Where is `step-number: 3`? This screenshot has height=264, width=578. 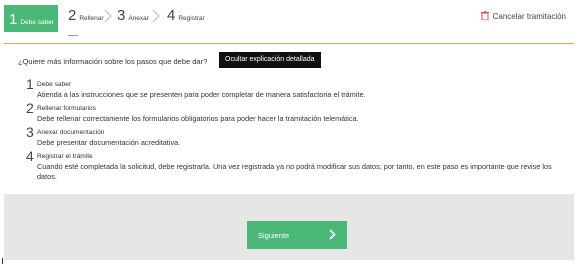
step-number: 3 is located at coordinates (121, 15).